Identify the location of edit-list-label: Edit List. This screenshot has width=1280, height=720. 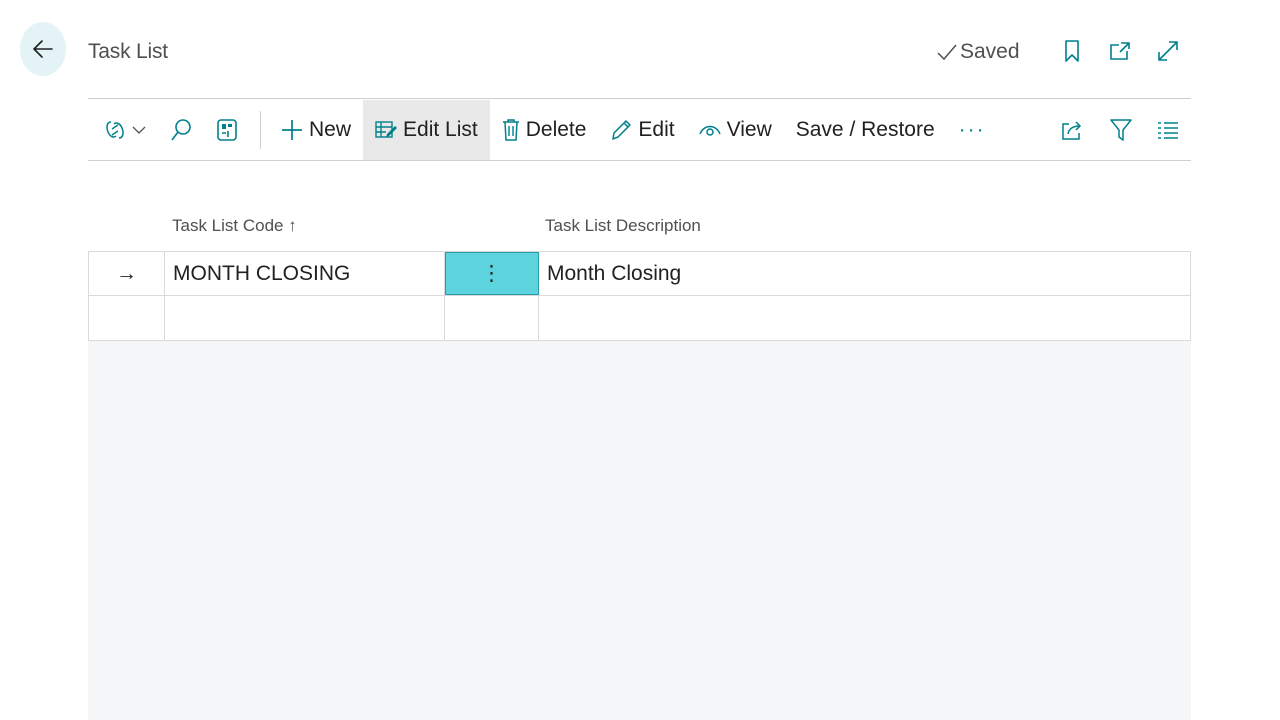
(440, 129).